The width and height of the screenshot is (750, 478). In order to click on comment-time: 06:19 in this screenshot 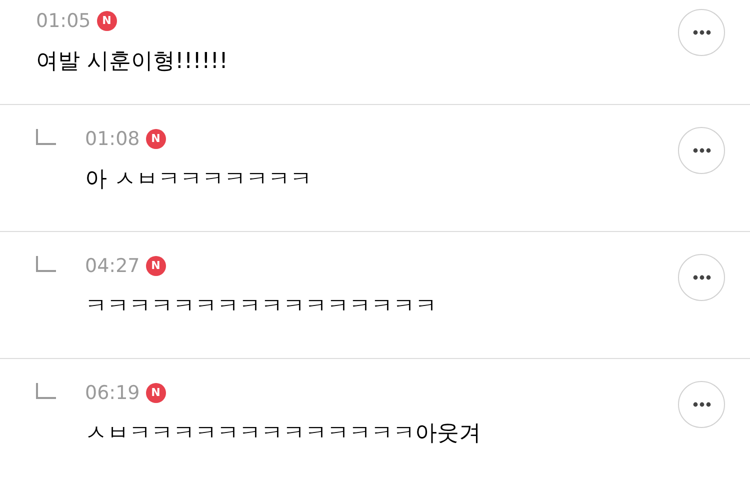, I will do `click(112, 393)`.